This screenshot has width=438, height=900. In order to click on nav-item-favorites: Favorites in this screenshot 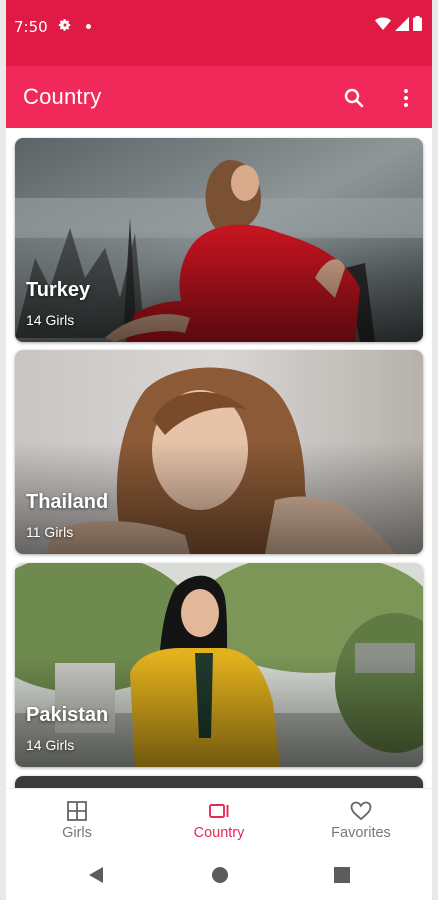, I will do `click(361, 820)`.